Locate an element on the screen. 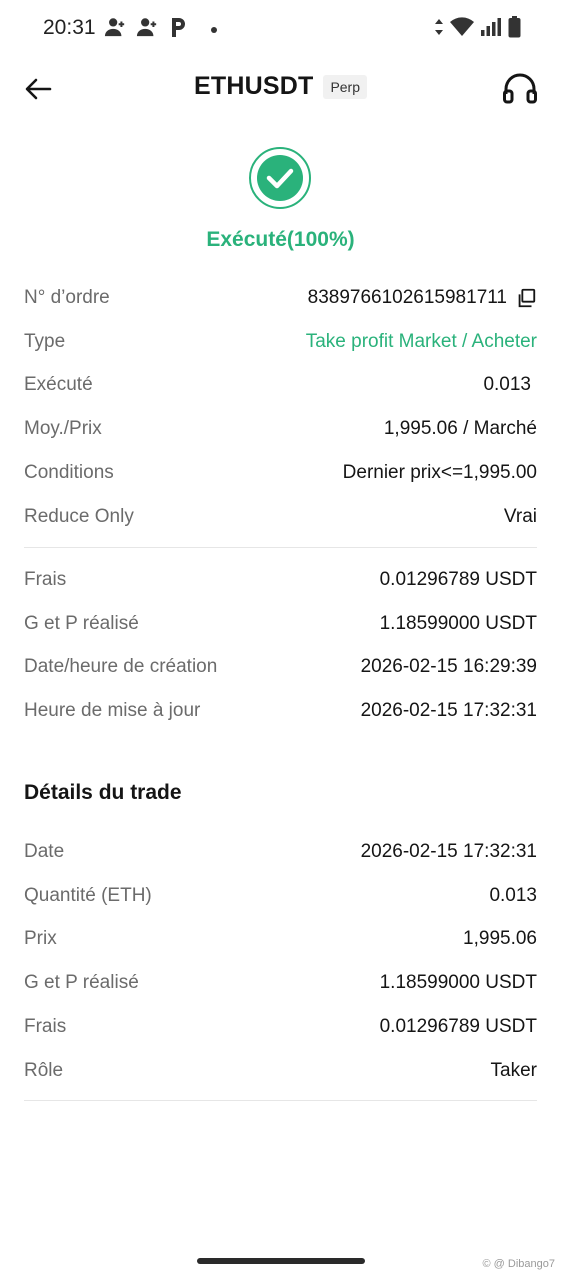 The width and height of the screenshot is (561, 1280). trade-pnl-label: G et P réalisé is located at coordinates (81, 983).